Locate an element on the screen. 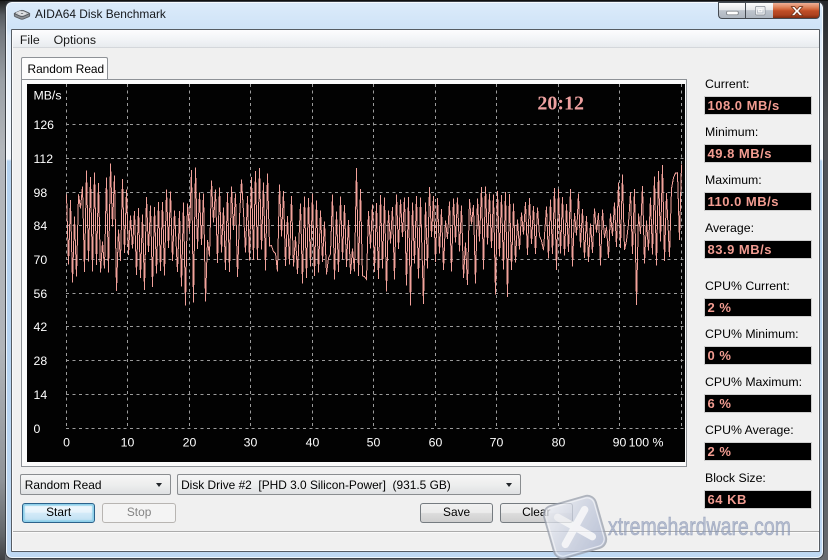 The width and height of the screenshot is (828, 560). svg-text: 100 % is located at coordinates (646, 443).